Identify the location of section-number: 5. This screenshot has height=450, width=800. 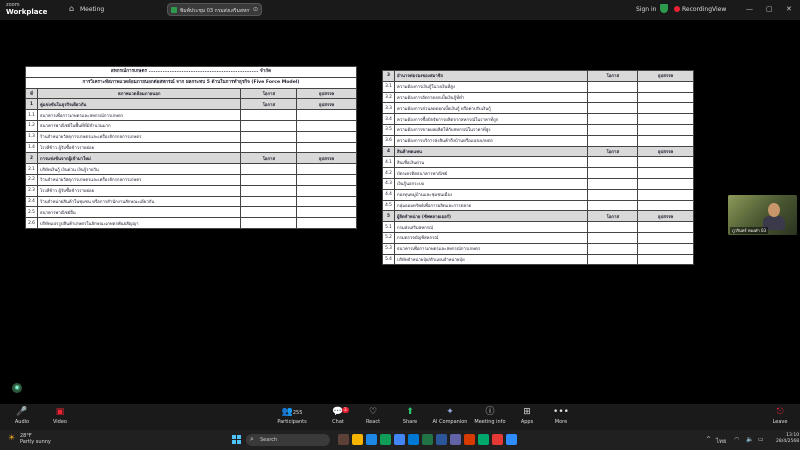
(388, 216).